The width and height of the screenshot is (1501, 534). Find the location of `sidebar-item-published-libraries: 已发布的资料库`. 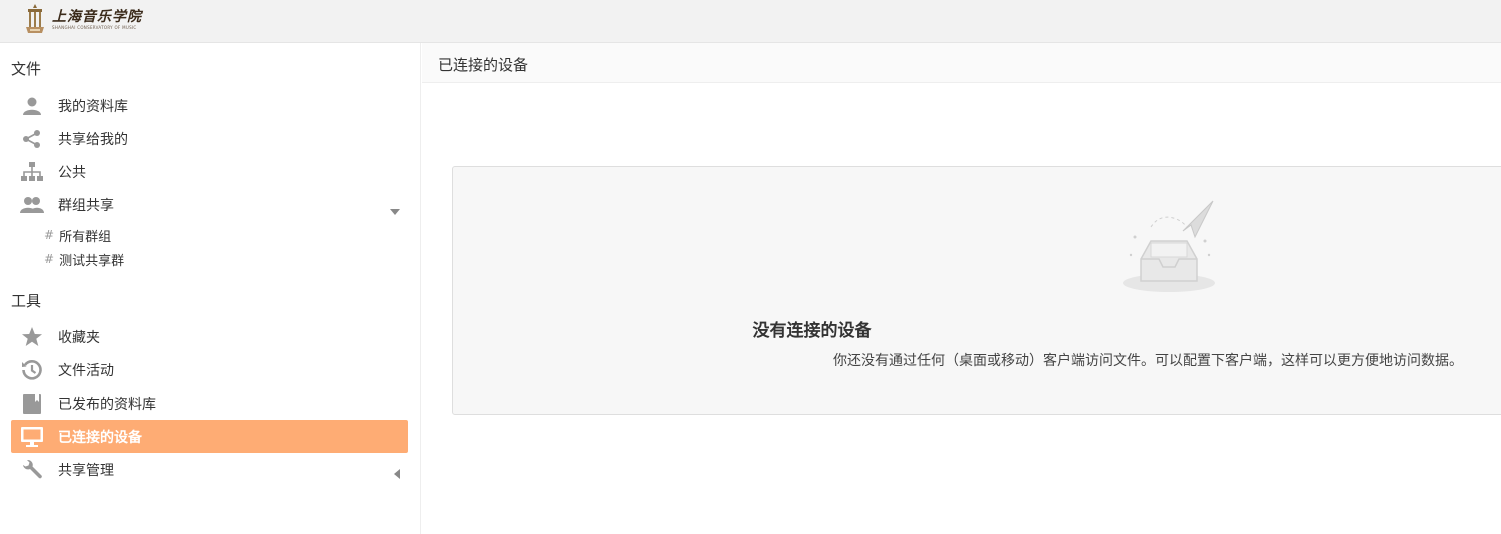

sidebar-item-published-libraries: 已发布的资料库 is located at coordinates (209, 403).